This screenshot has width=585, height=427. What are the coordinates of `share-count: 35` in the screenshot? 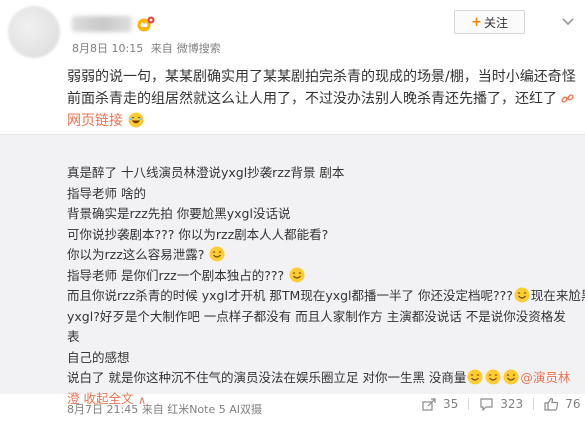 It's located at (451, 404).